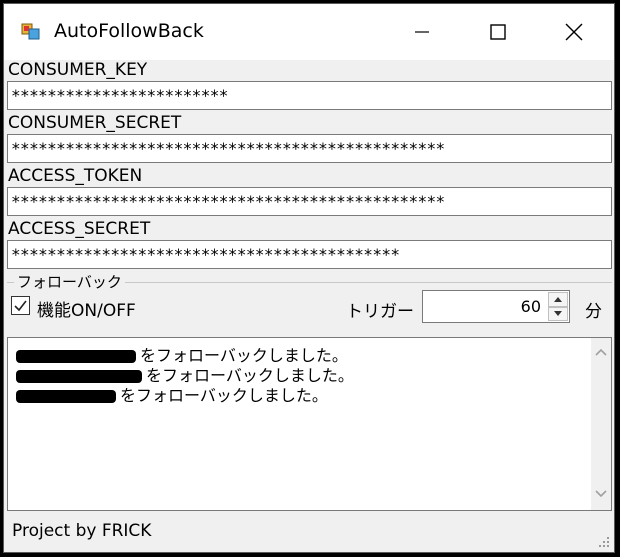  What do you see at coordinates (79, 229) in the screenshot?
I see `access-secret-label: ACCESS_SECRET` at bounding box center [79, 229].